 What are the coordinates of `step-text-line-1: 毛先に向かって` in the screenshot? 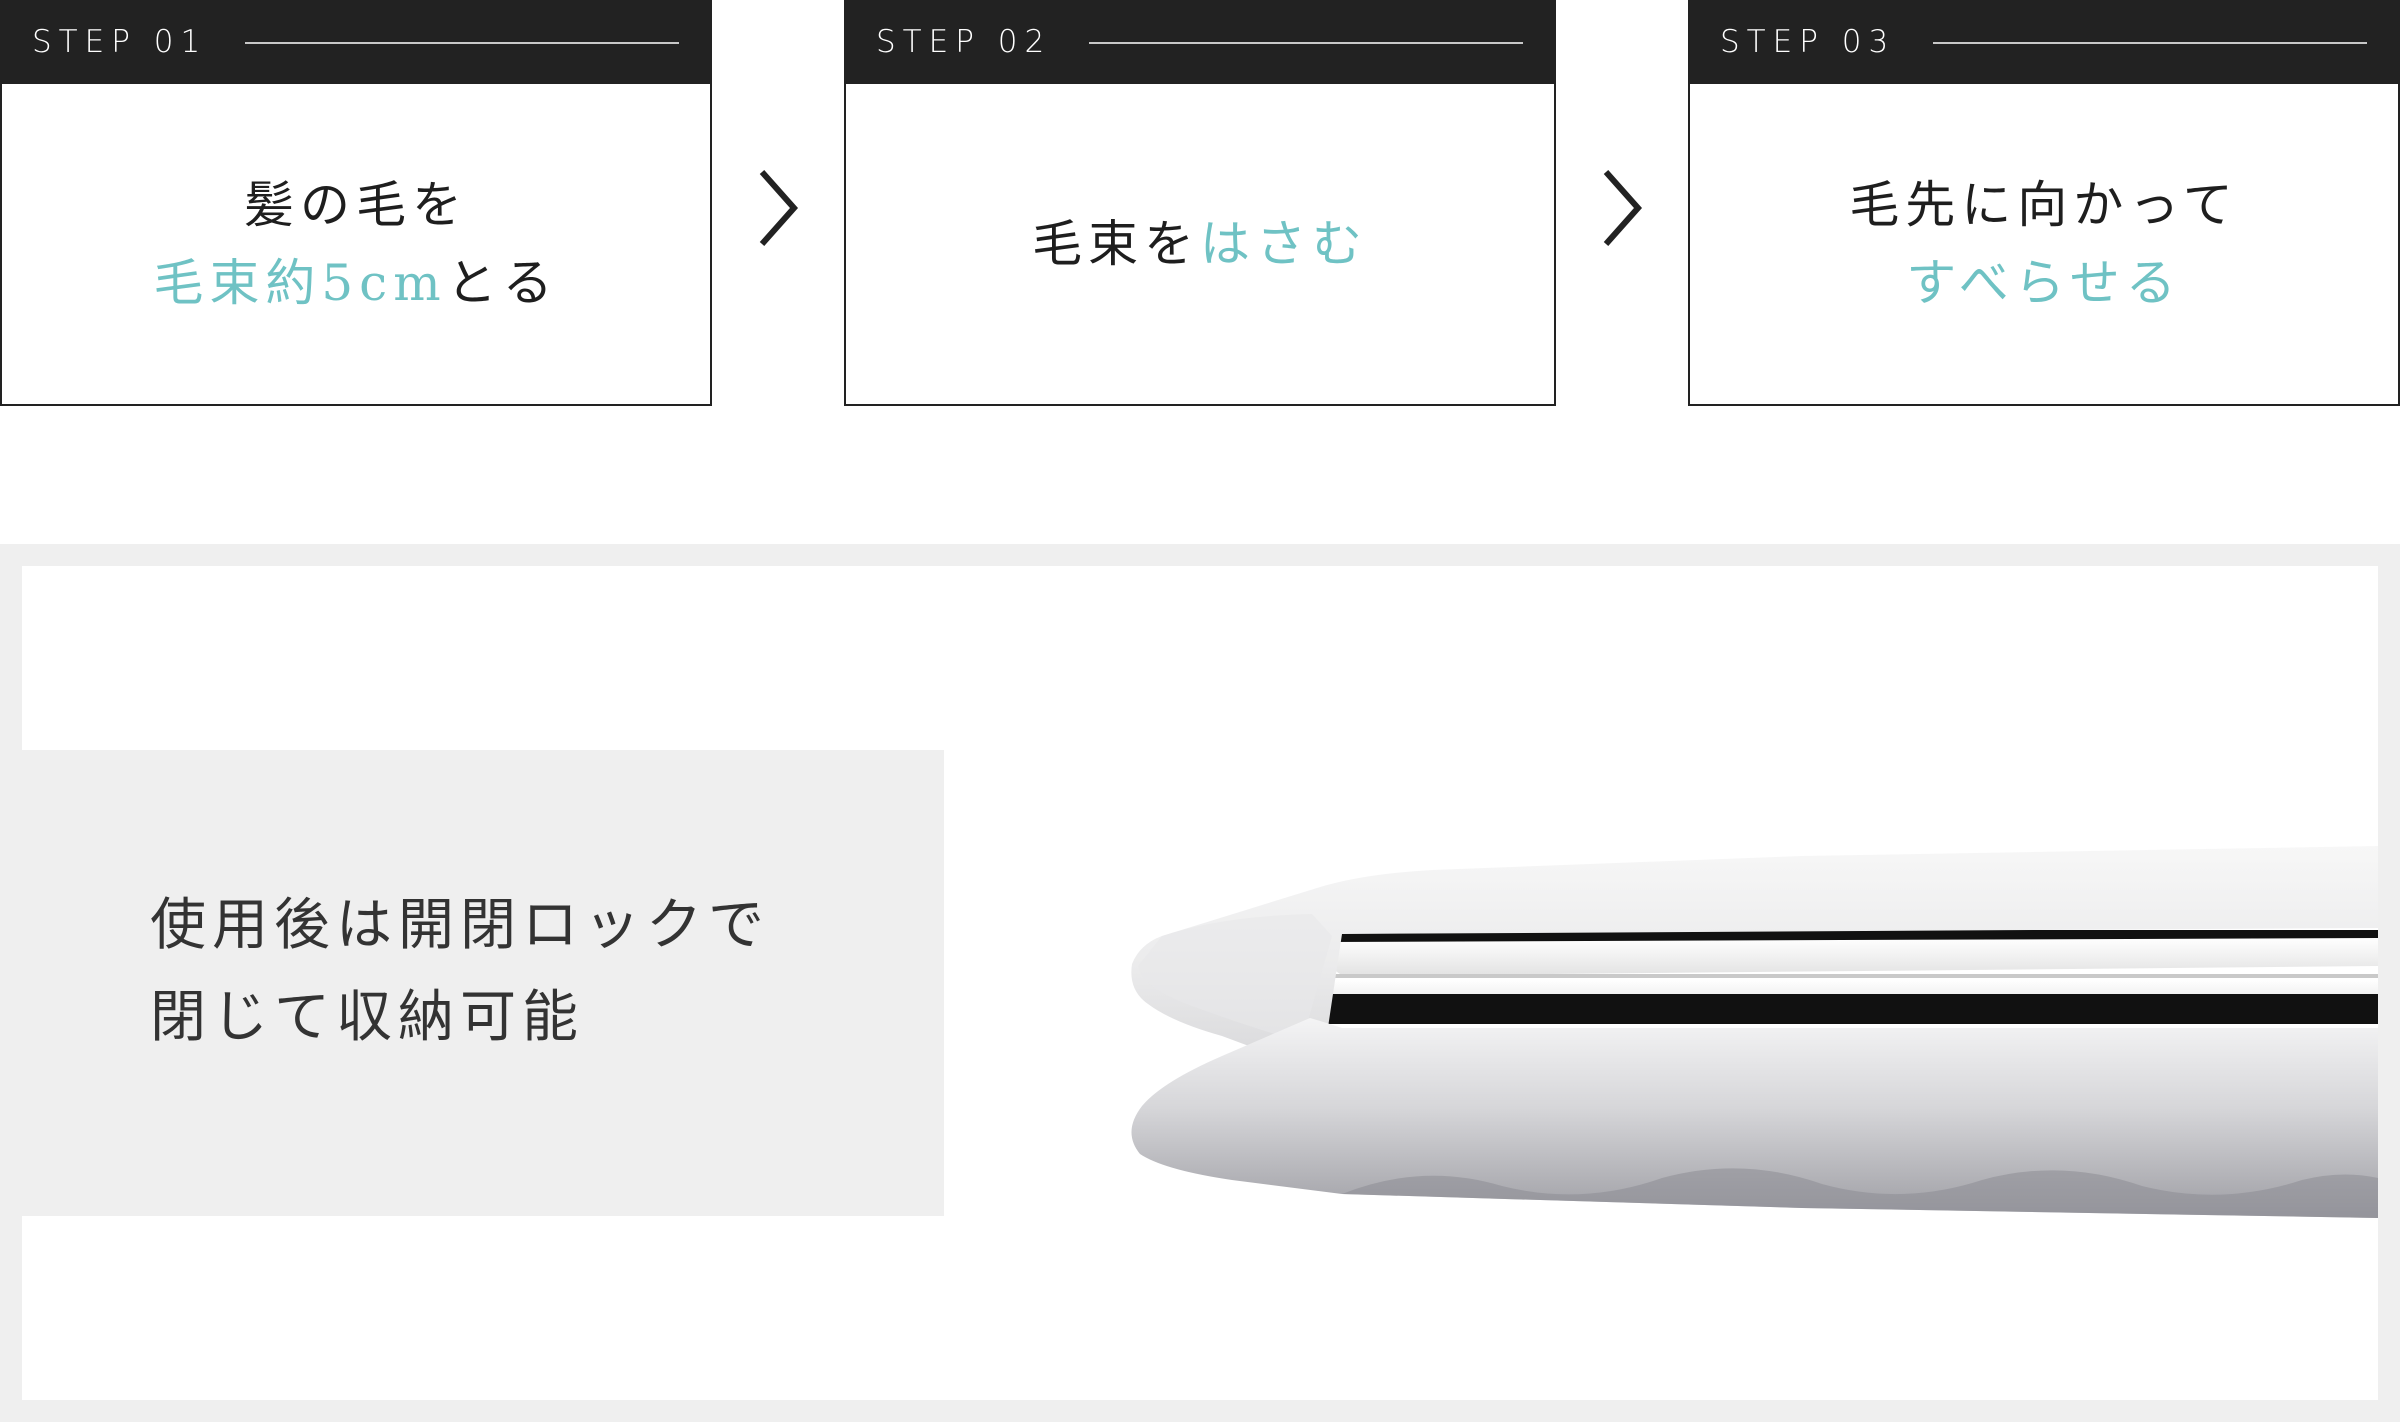 It's located at (2044, 205).